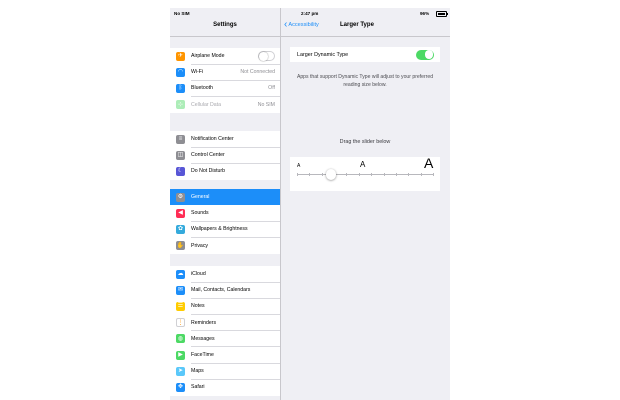 Image resolution: width=620 pixels, height=400 pixels. What do you see at coordinates (180, 323) in the screenshot?
I see `reminders-icon: ⋮` at bounding box center [180, 323].